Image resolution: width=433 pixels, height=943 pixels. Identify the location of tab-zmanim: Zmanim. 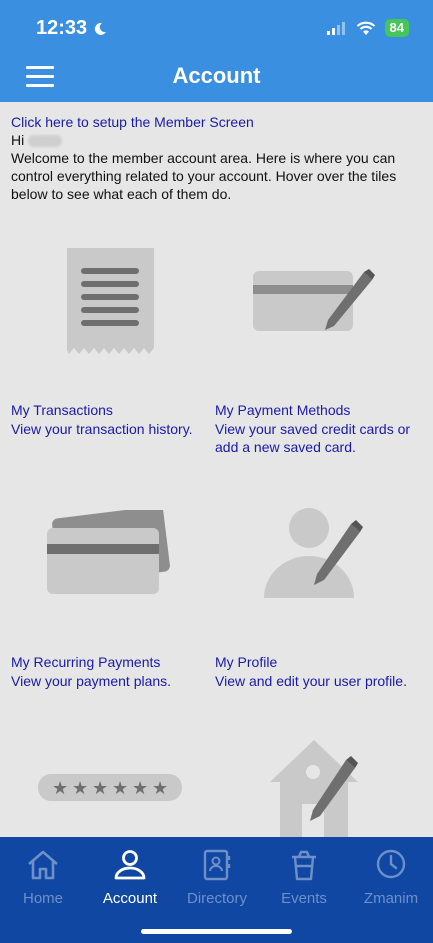
(390, 878).